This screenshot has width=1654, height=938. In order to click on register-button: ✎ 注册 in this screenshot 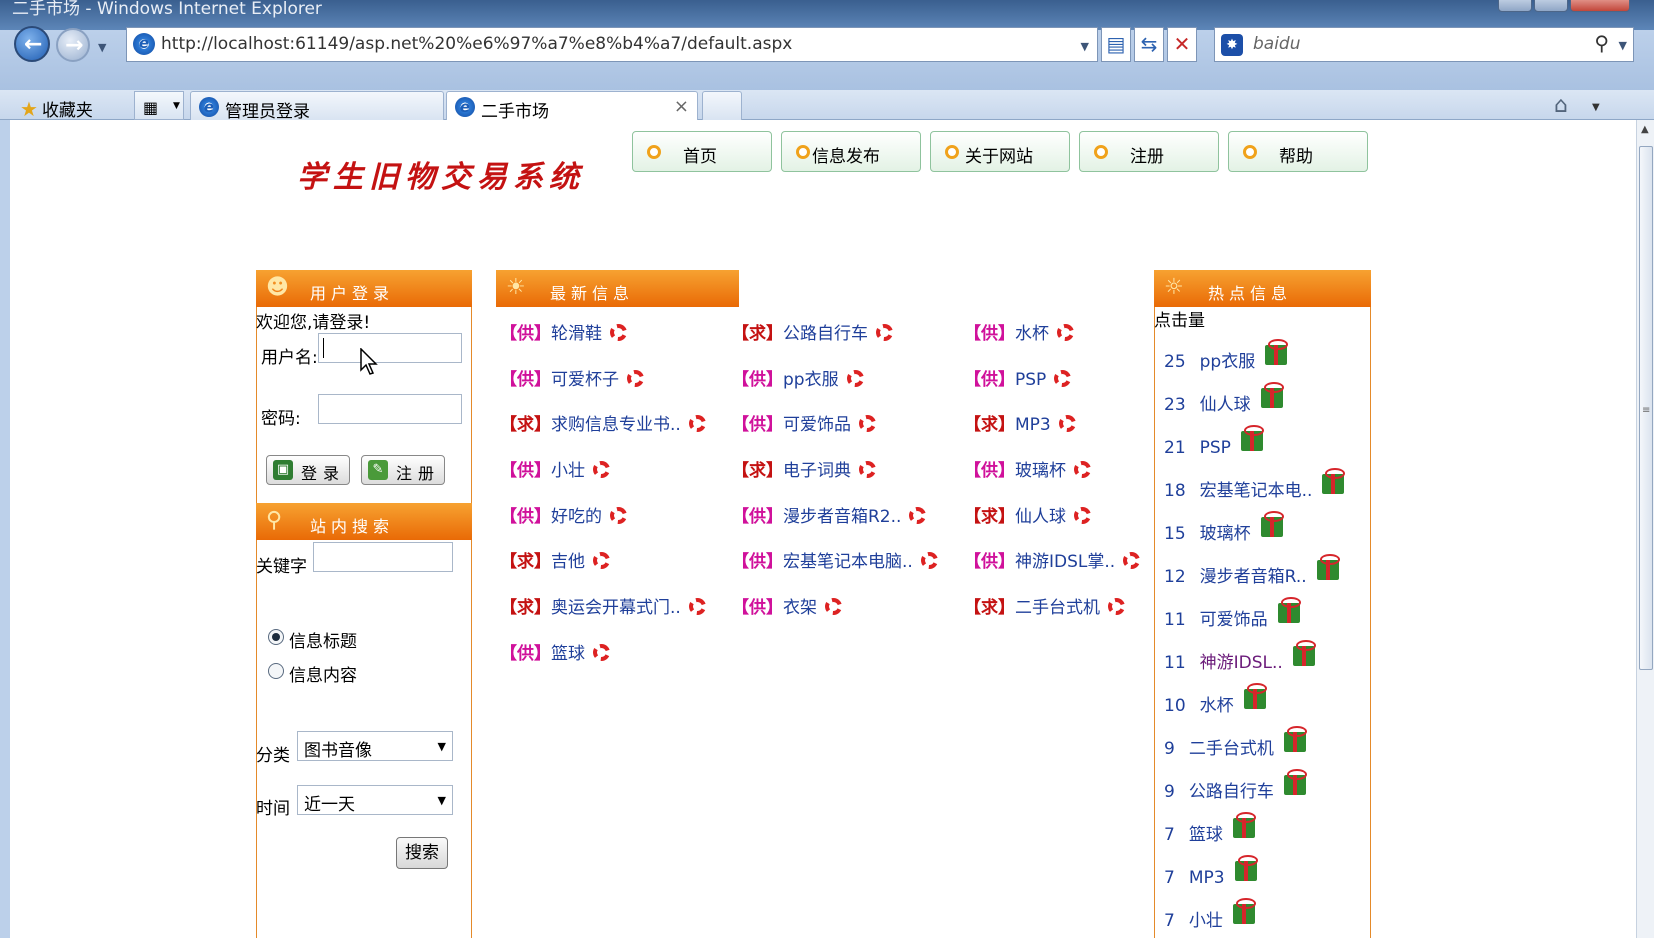, I will do `click(403, 470)`.